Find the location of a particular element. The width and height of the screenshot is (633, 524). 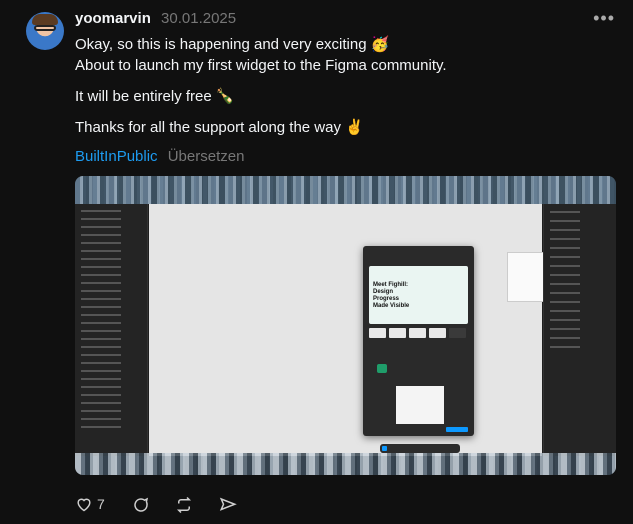

repost-button is located at coordinates (184, 505).